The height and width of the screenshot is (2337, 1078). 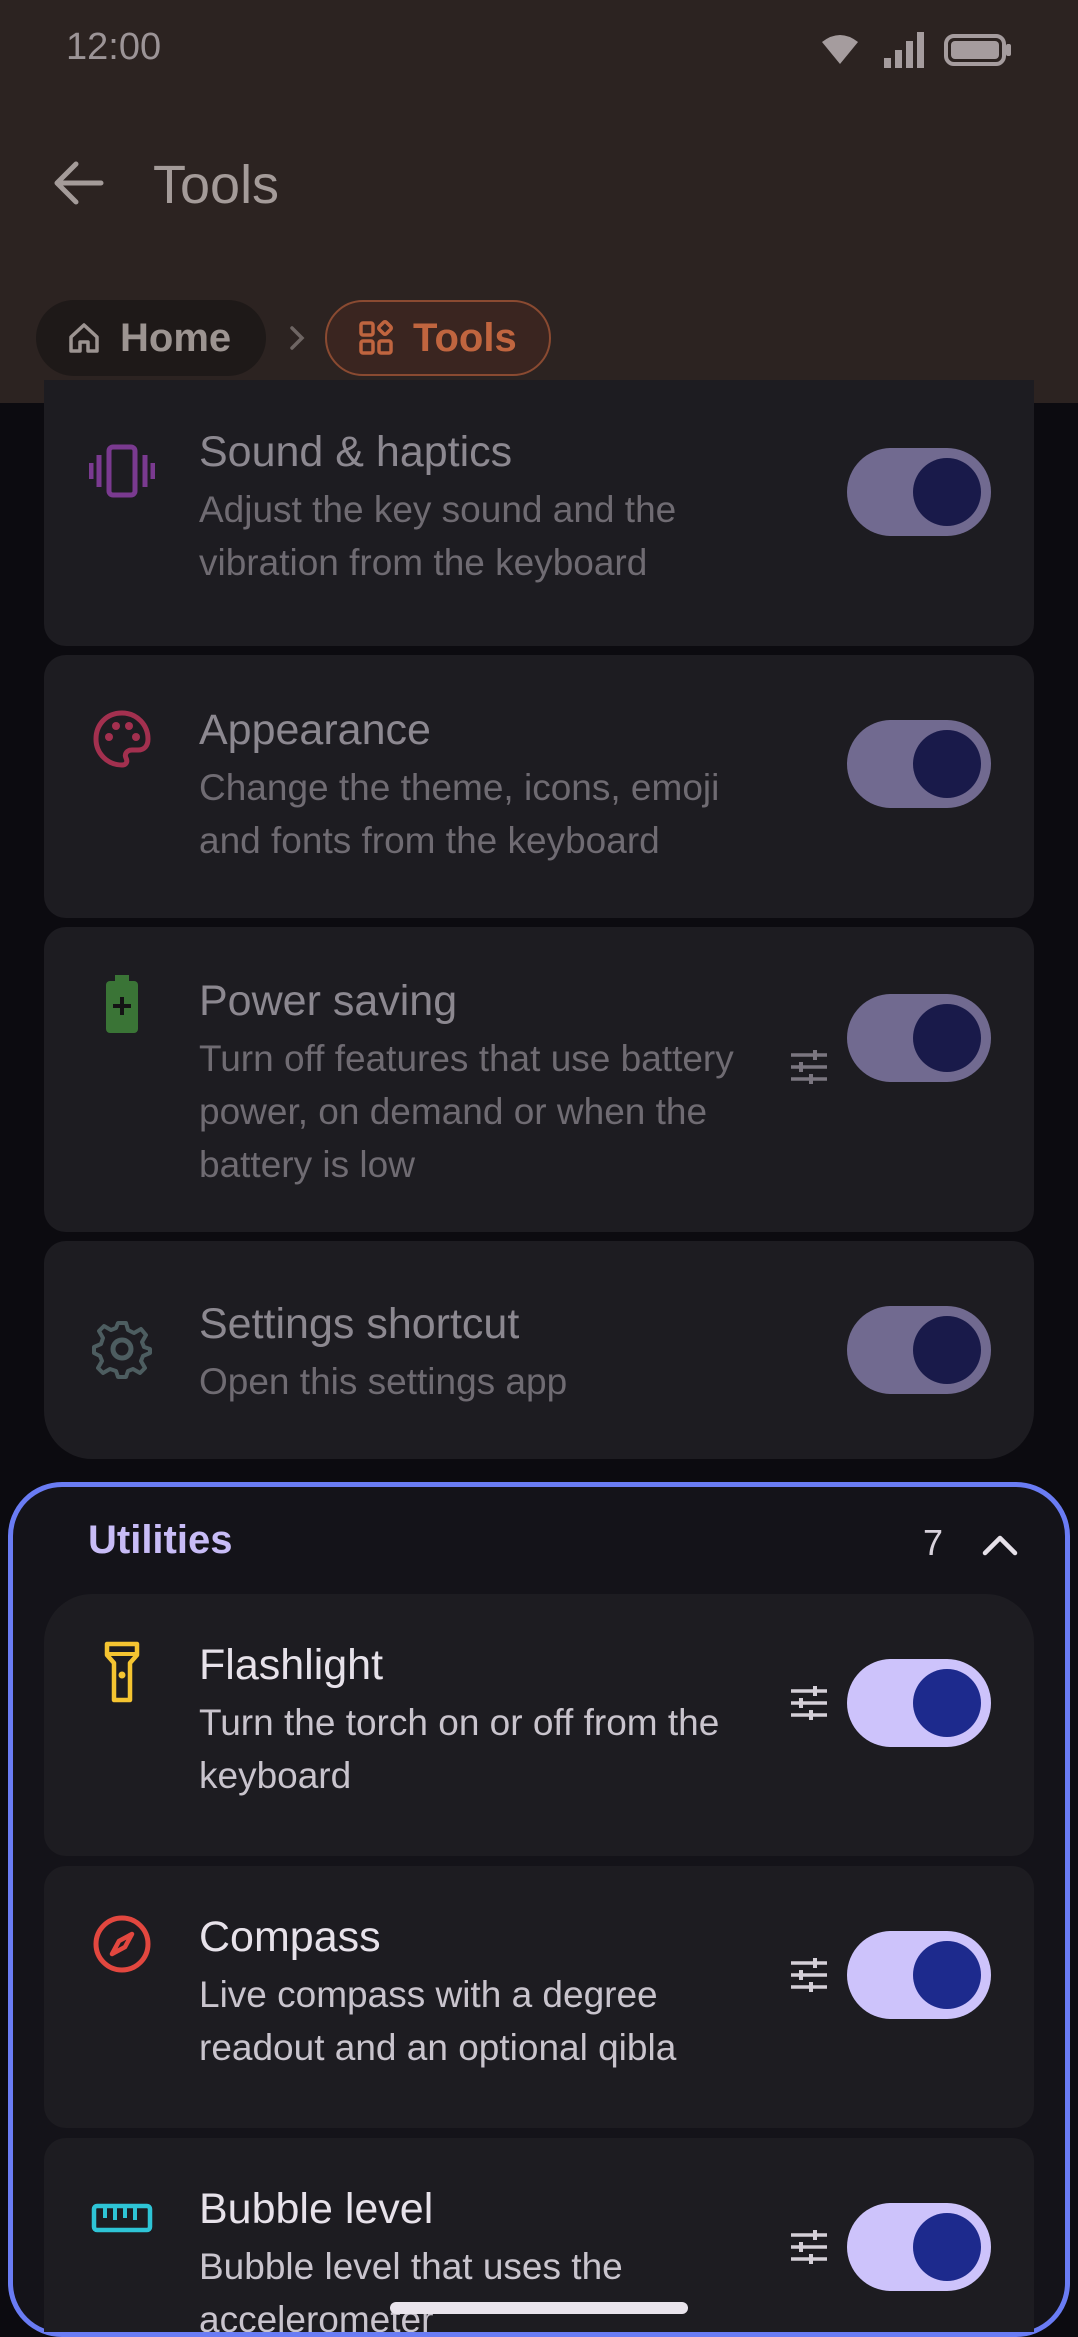 What do you see at coordinates (216, 185) in the screenshot?
I see `page-title: Tools` at bounding box center [216, 185].